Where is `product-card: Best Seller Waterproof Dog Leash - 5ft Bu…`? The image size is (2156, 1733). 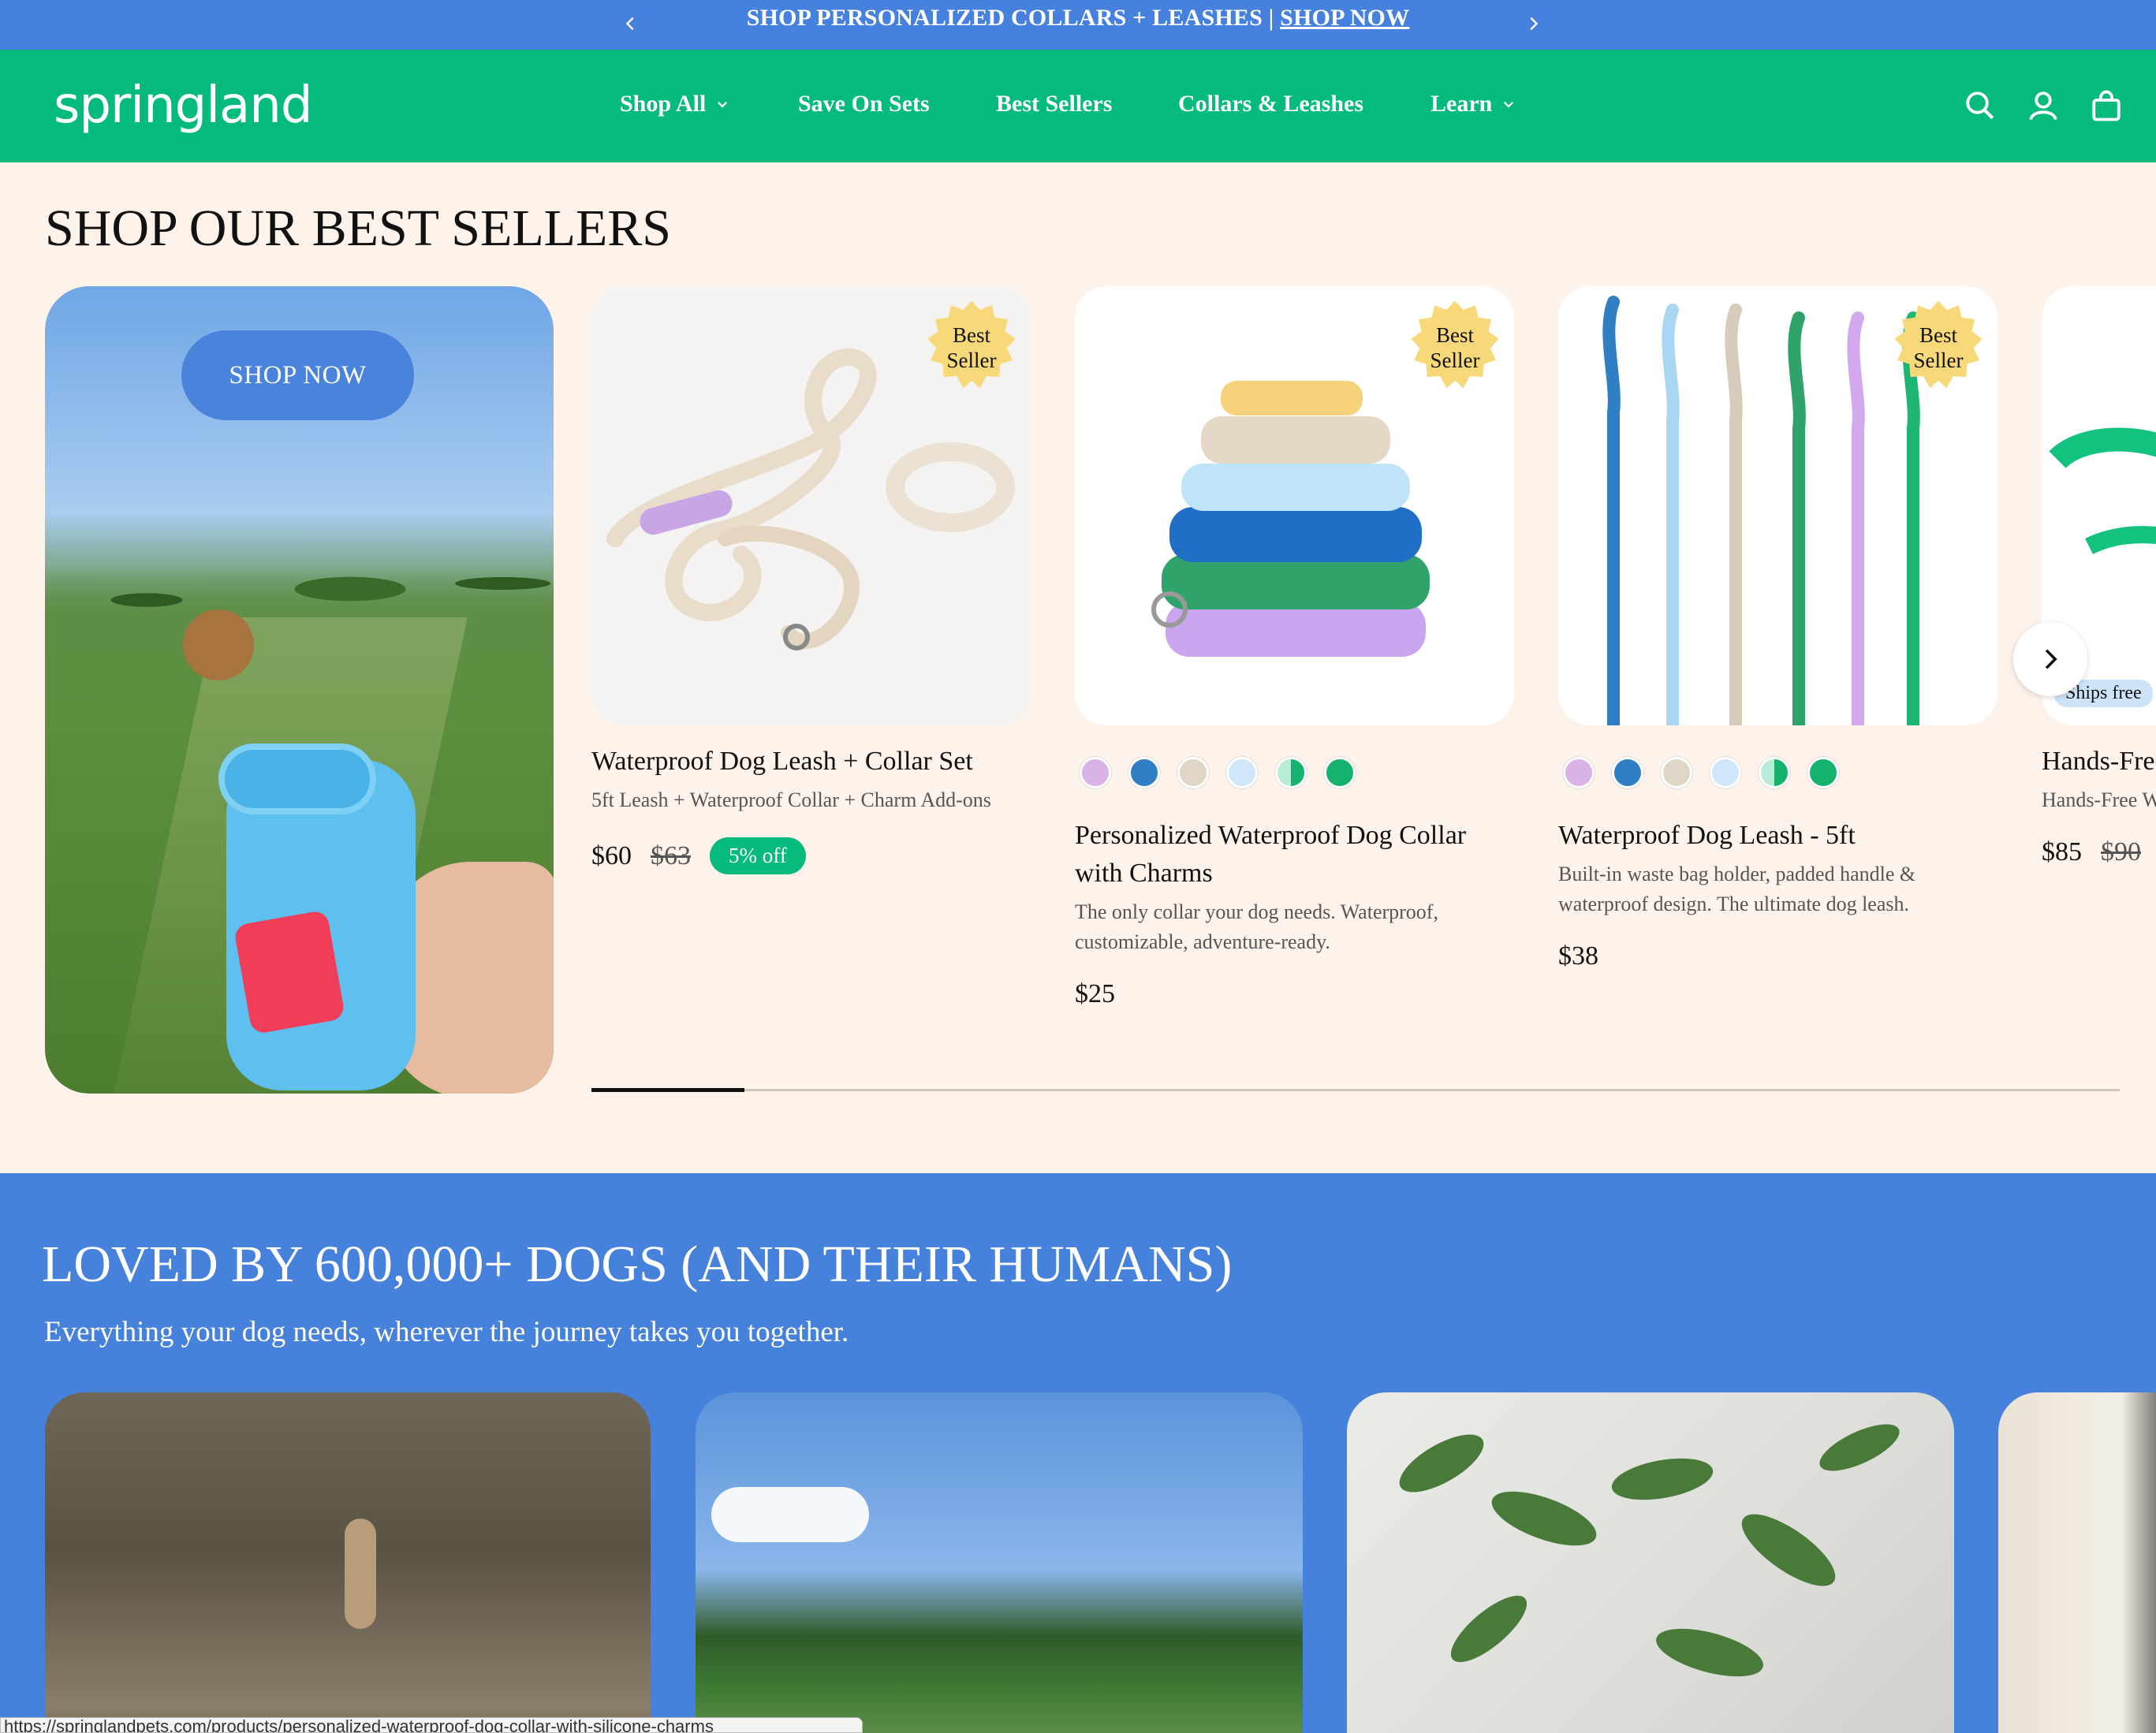
product-card: Best Seller Waterproof Dog Leash - 5ft Bu… is located at coordinates (1777, 628).